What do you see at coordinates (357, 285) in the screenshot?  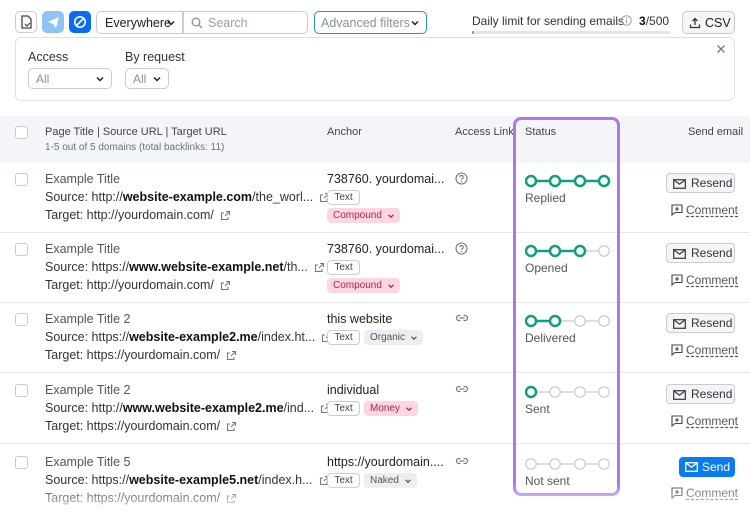 I see `anchor-tag-label: Compound` at bounding box center [357, 285].